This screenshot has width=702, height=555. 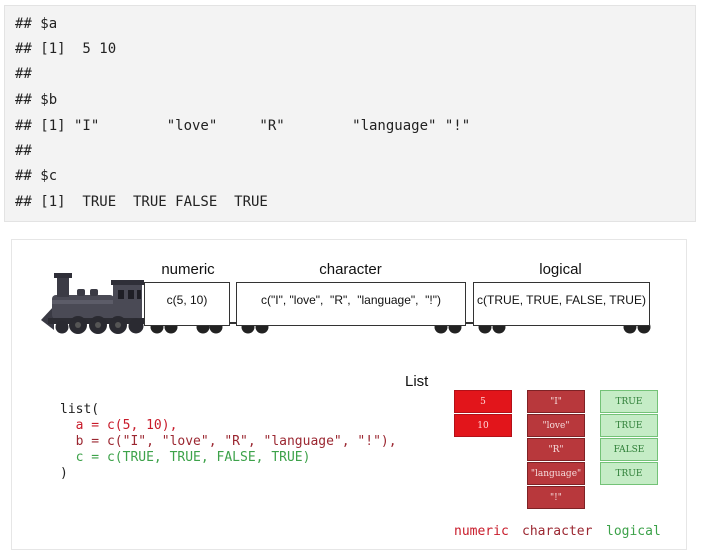 I want to click on car-content: c("I", "love", "R", "language", "!"), so click(x=351, y=300).